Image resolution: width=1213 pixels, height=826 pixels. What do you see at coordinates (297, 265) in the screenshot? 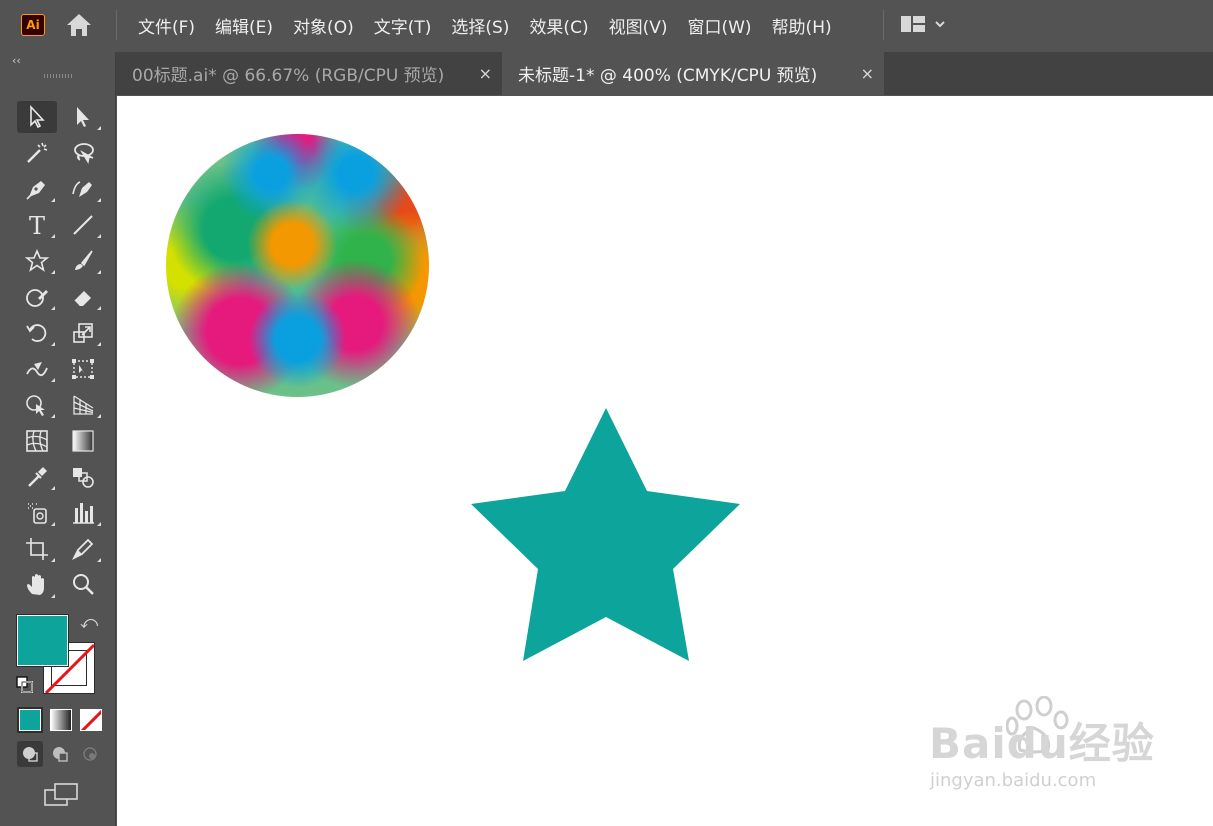
I see `freeform-gradient-circle` at bounding box center [297, 265].